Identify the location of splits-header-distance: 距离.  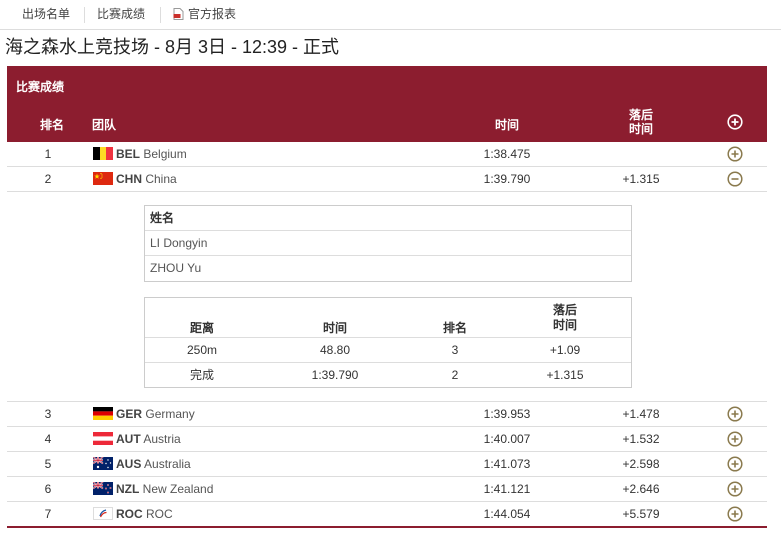
(201, 328).